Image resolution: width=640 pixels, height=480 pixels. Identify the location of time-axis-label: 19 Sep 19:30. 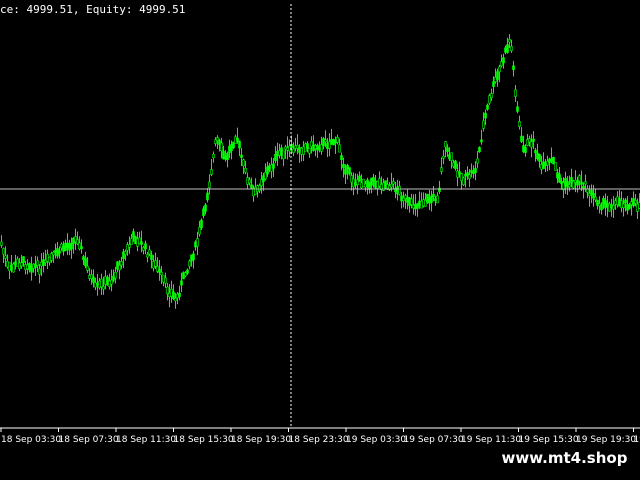
(606, 440).